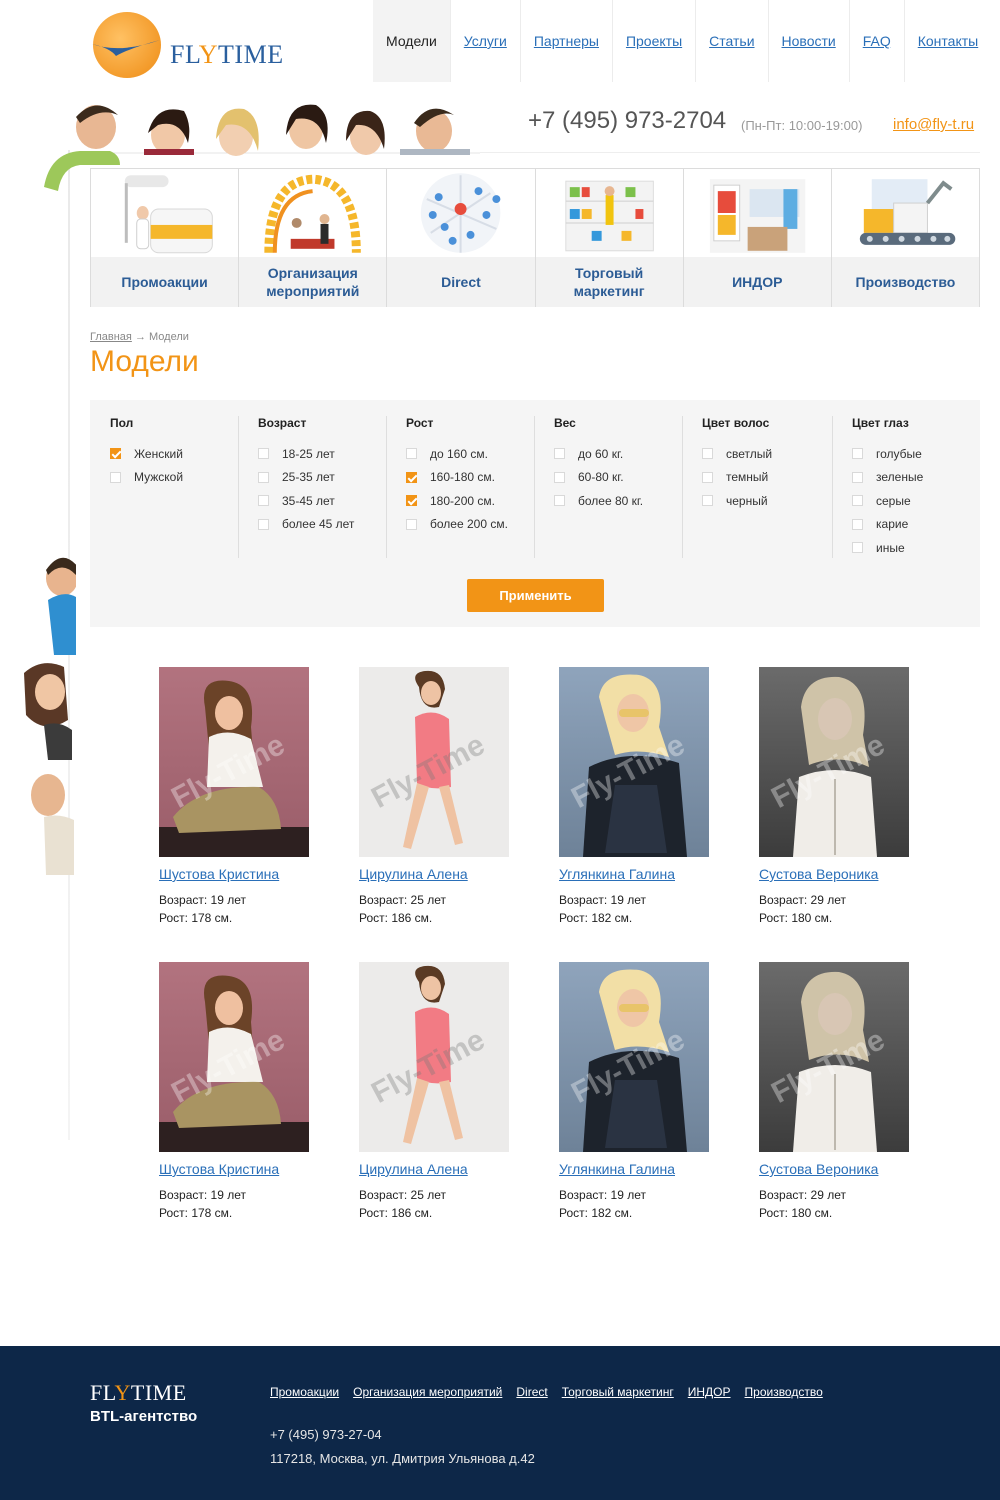  I want to click on filter-option-hair-black: черный, so click(766, 501).